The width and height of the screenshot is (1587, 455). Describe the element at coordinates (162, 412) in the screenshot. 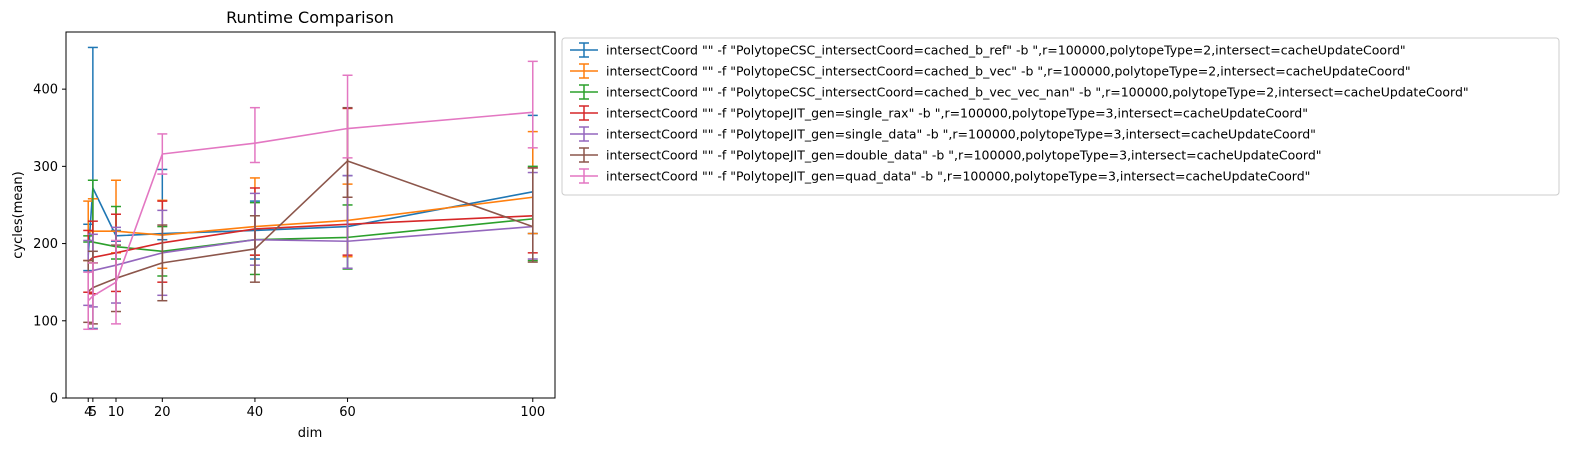

I see `x-tick-label: 20` at that location.